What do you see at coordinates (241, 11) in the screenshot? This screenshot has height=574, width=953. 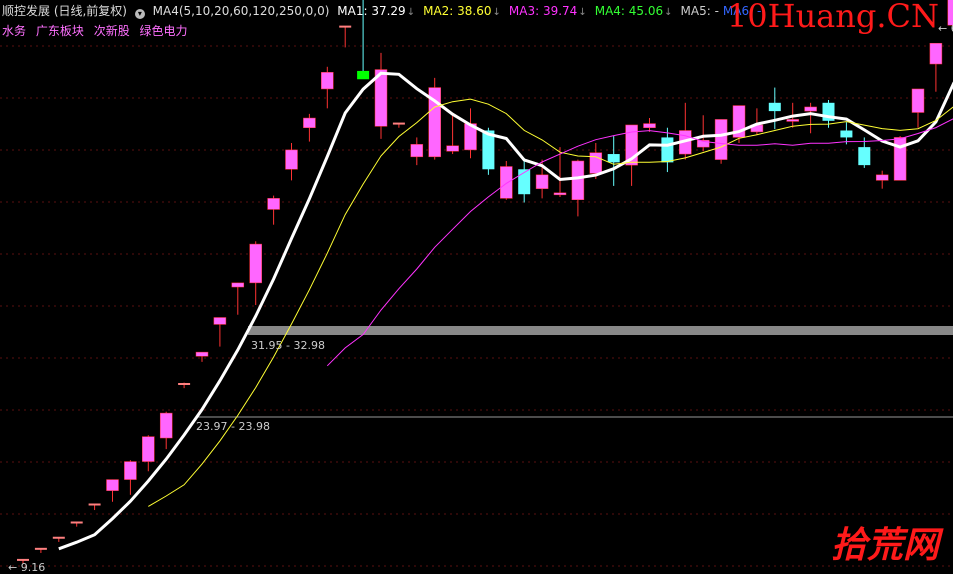 I see `ma-params: MA4(5,10,20,60,120,250,0,0)` at bounding box center [241, 11].